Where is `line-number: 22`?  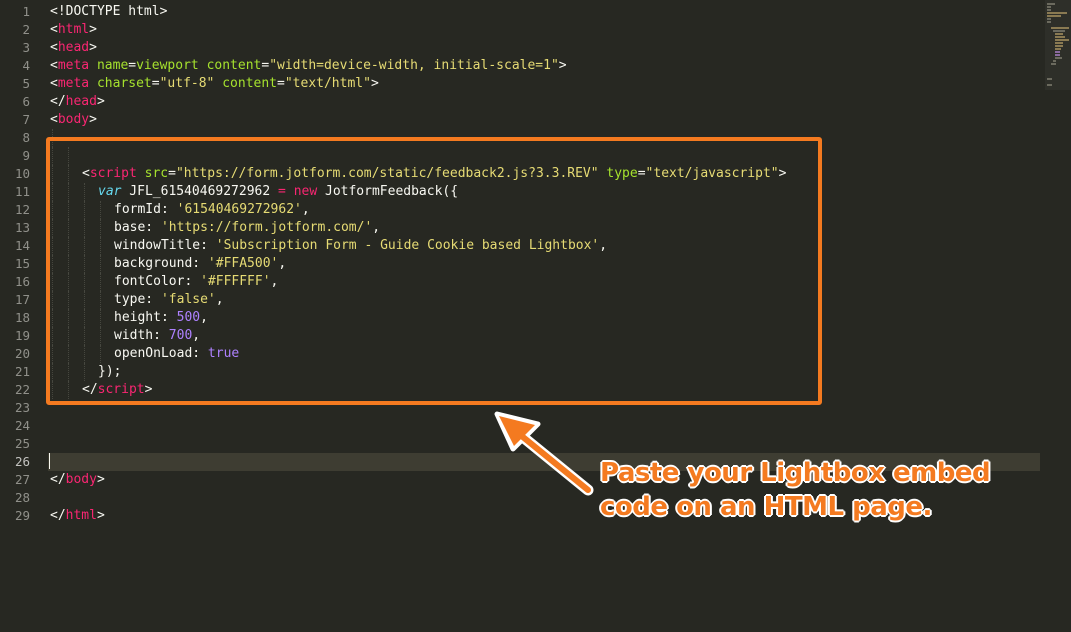 line-number: 22 is located at coordinates (22, 389).